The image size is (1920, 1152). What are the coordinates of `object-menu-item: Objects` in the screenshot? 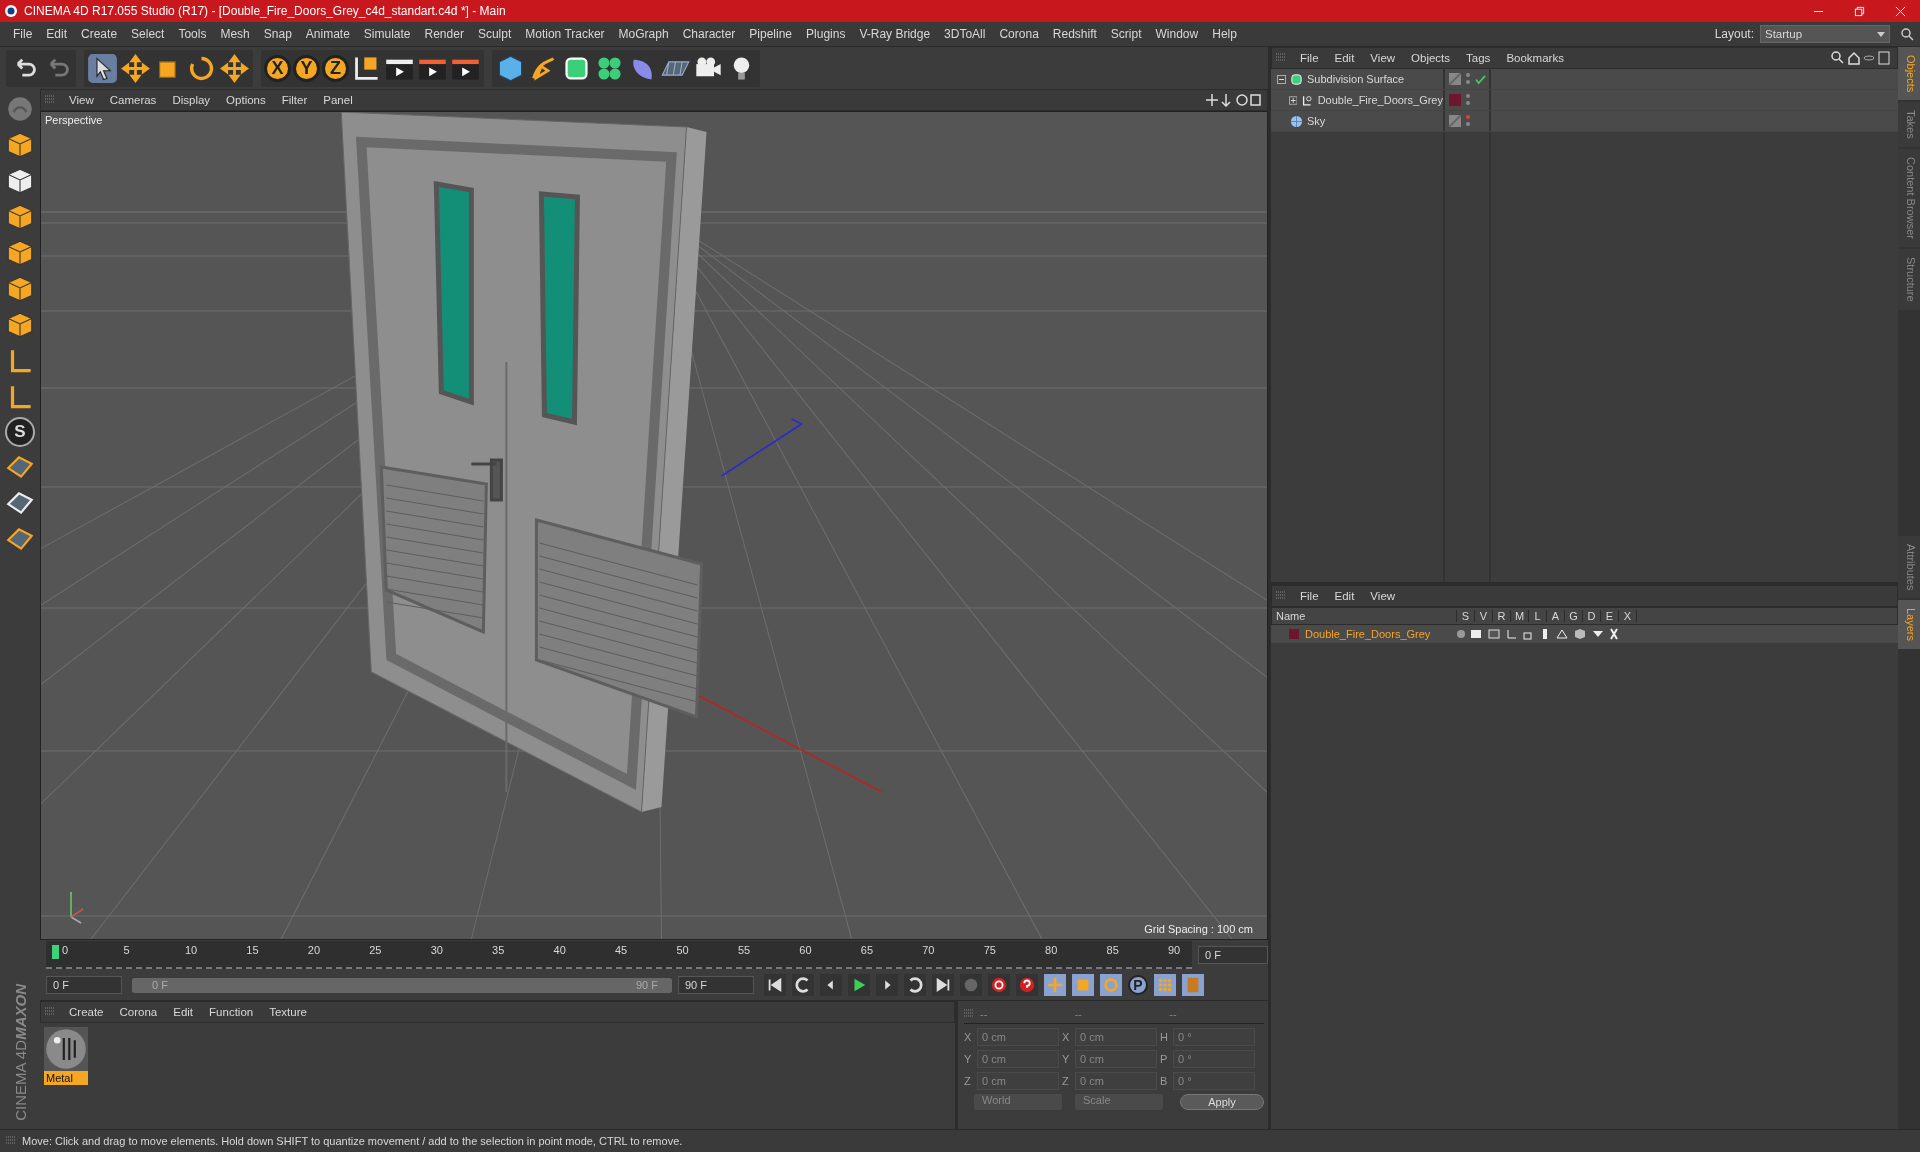 It's located at (1431, 58).